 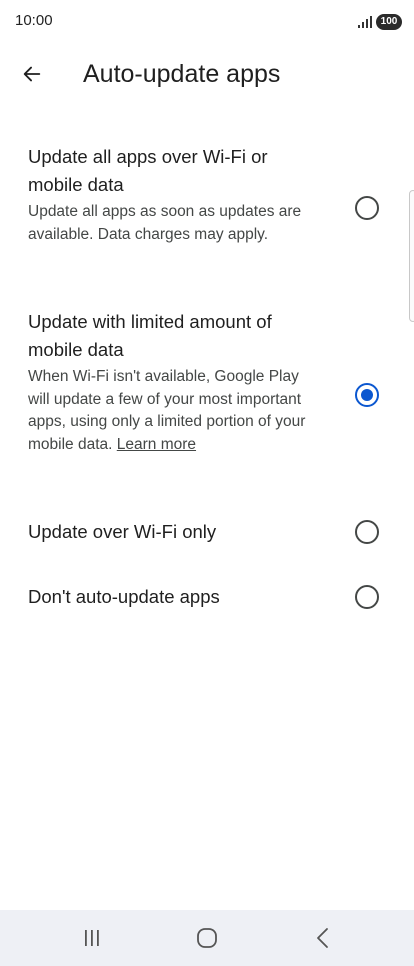 What do you see at coordinates (365, 22) in the screenshot?
I see `signal-icon` at bounding box center [365, 22].